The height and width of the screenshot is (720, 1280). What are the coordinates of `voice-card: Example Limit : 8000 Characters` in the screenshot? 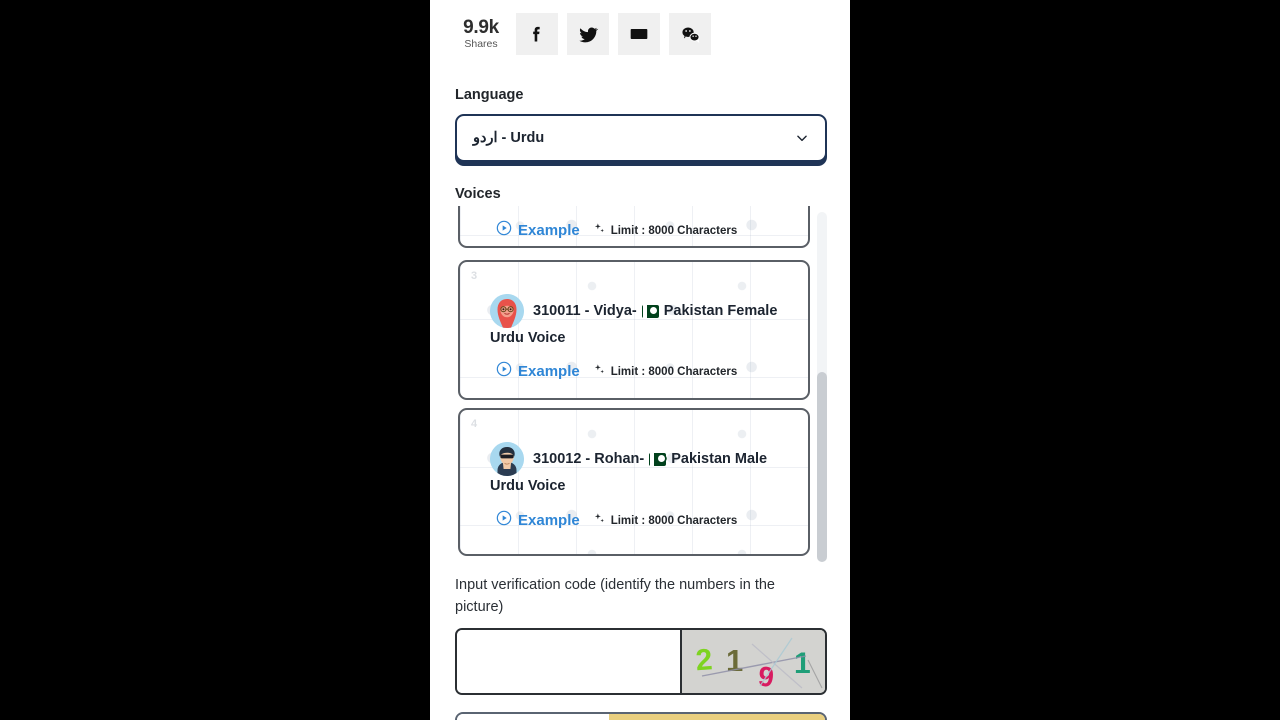 It's located at (634, 227).